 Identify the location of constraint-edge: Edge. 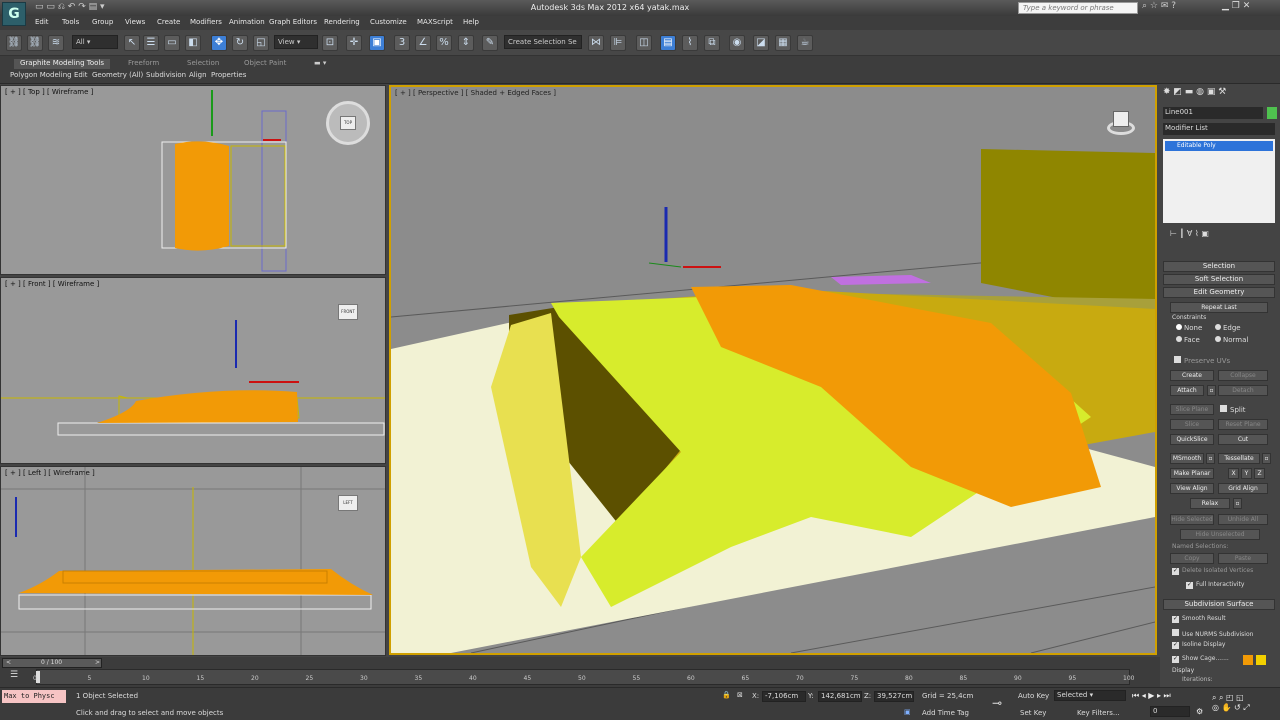
(1240, 329).